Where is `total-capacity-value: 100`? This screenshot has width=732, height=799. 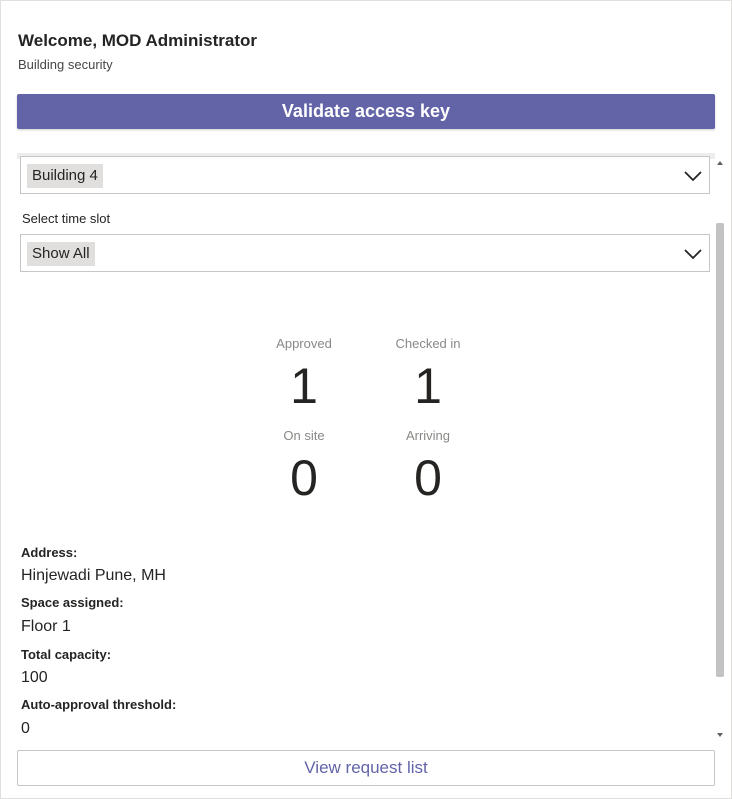 total-capacity-value: 100 is located at coordinates (34, 677).